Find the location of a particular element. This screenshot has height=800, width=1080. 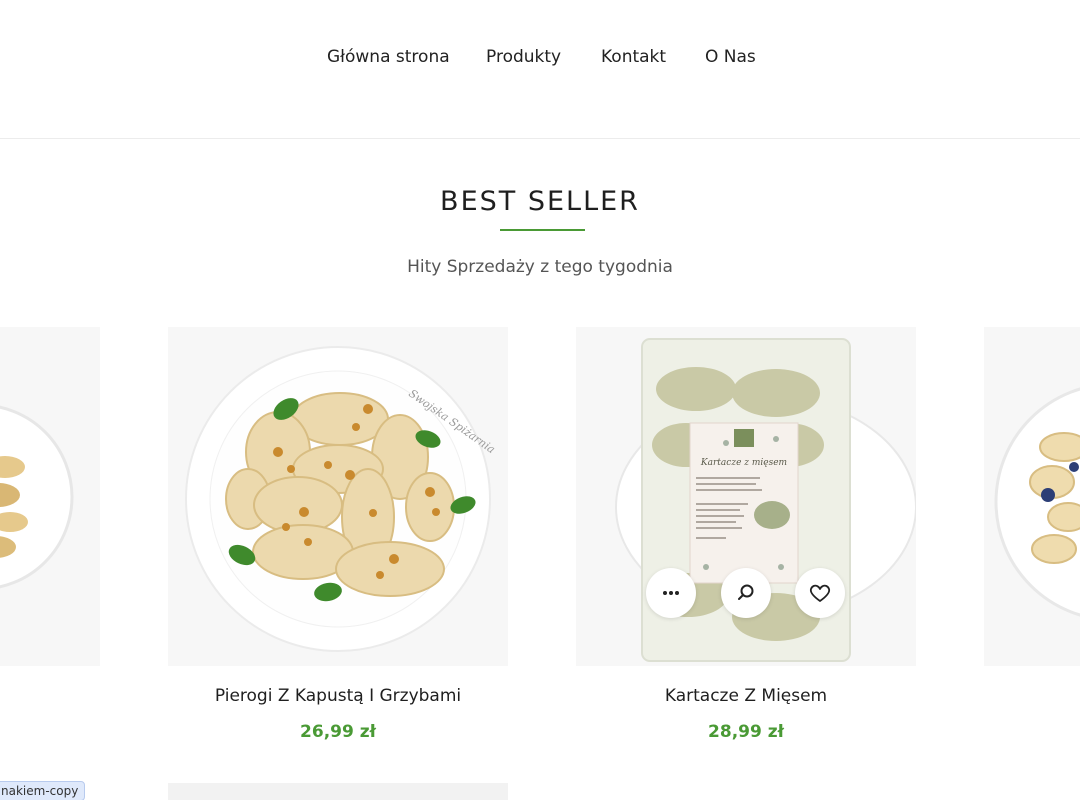

more-icon is located at coordinates (671, 593).